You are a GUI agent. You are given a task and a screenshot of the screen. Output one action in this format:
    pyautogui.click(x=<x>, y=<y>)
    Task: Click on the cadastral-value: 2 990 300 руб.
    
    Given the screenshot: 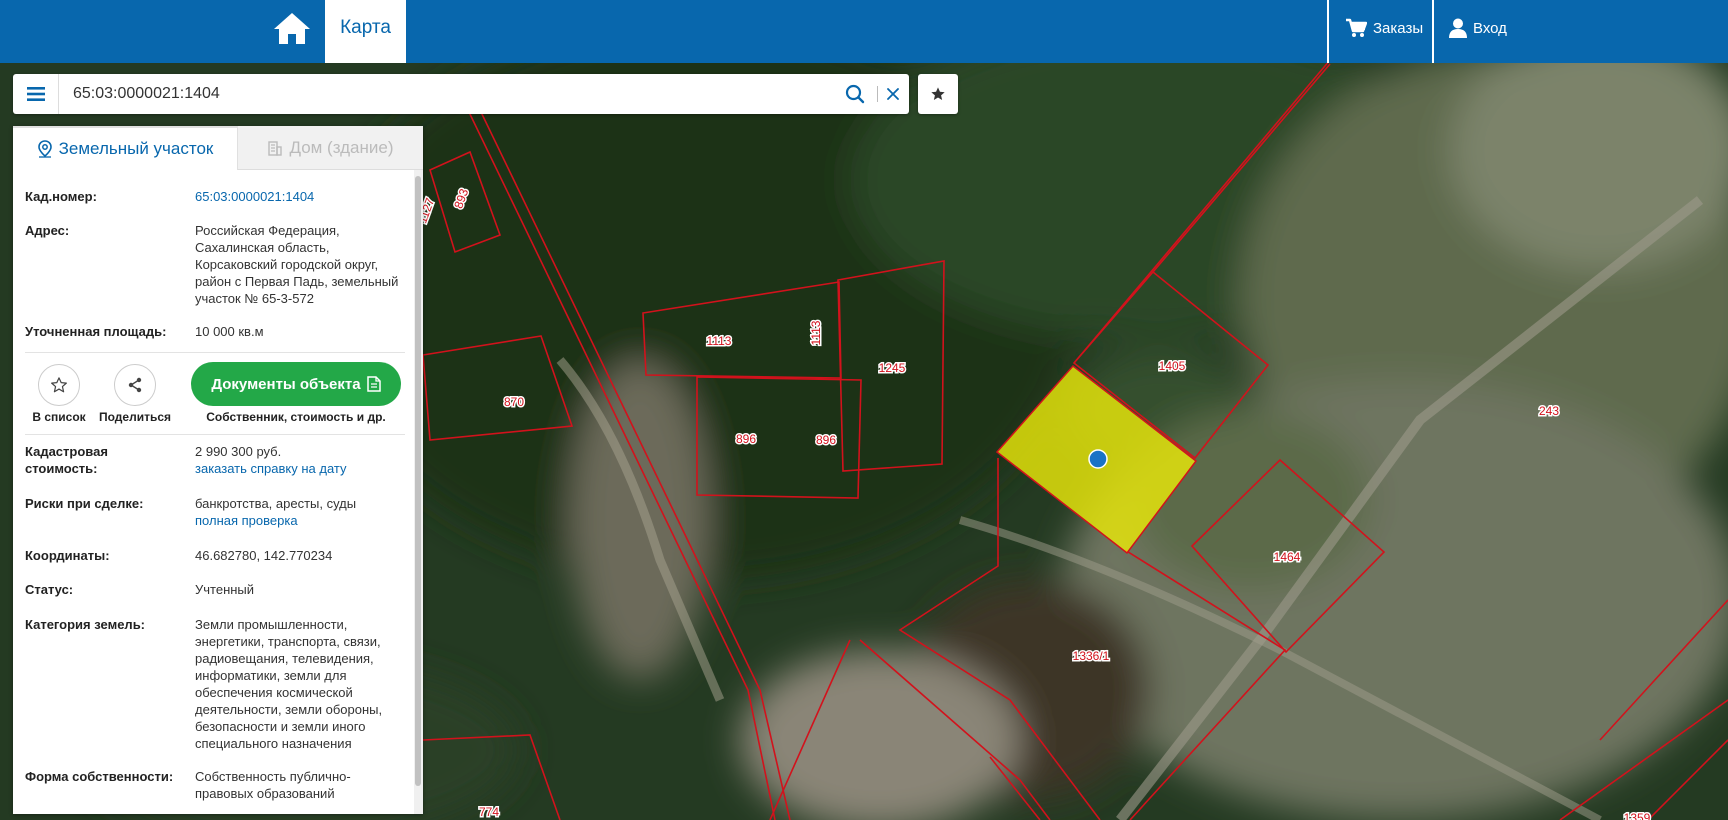 What is the action you would take?
    pyautogui.click(x=238, y=451)
    